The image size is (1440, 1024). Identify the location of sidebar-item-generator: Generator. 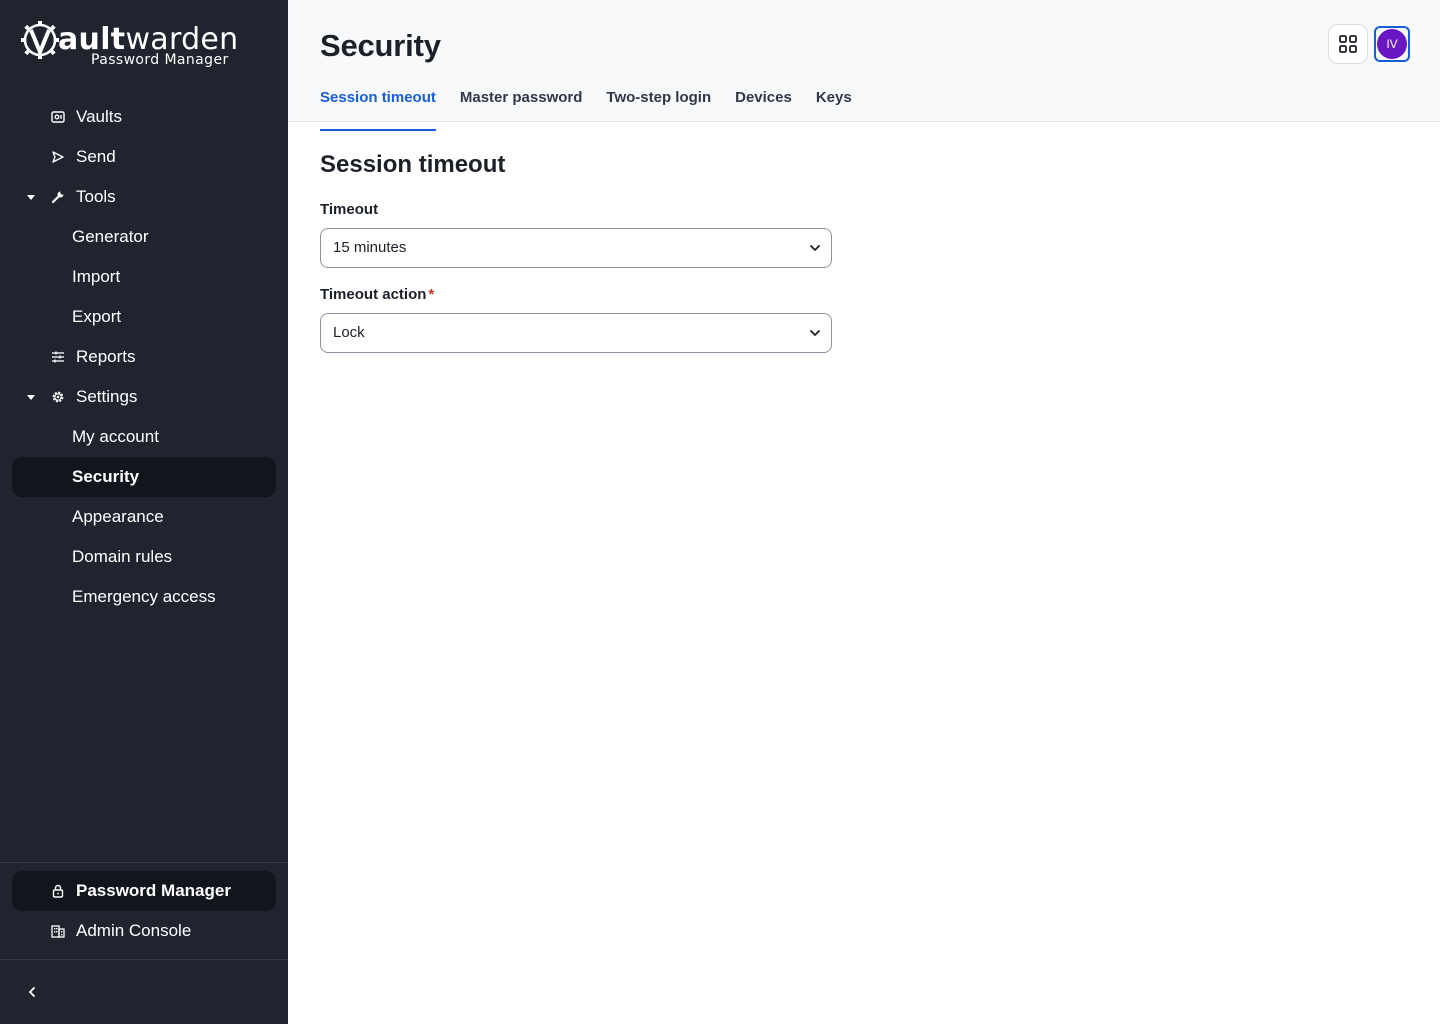
(144, 237).